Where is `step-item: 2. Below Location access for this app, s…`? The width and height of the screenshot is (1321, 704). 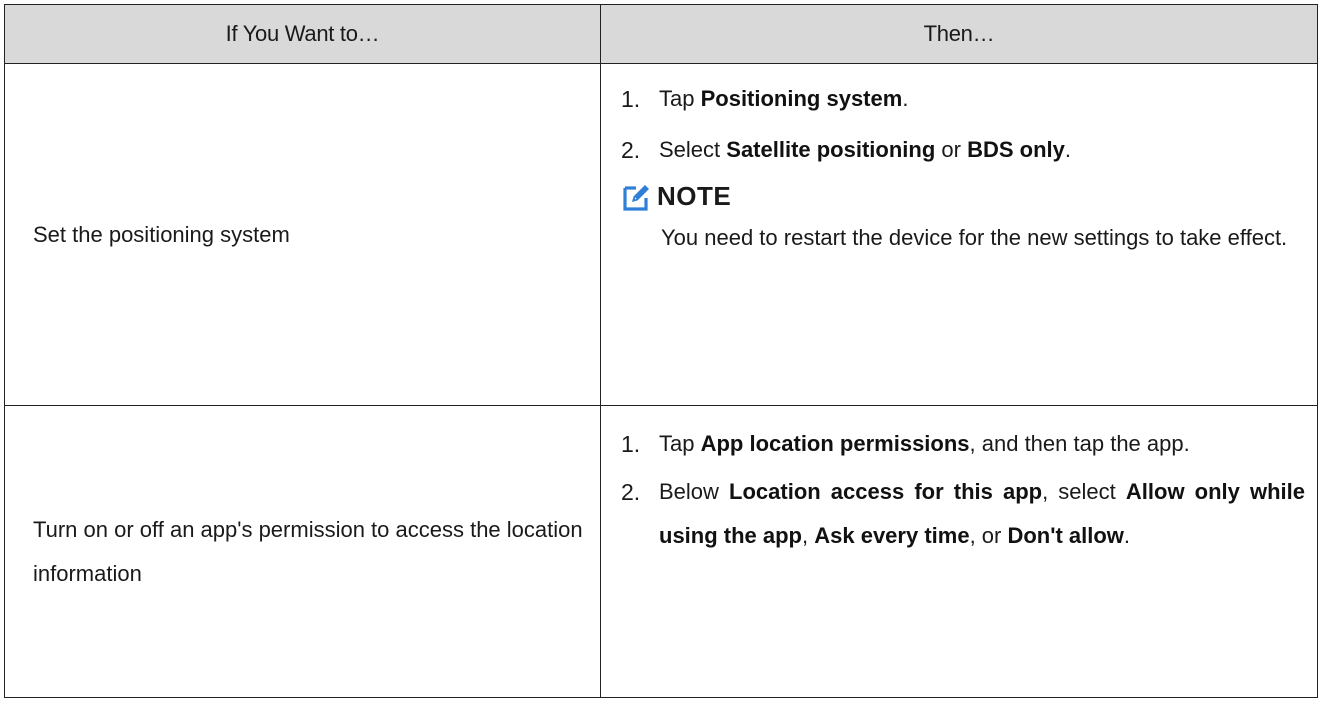
step-item: 2. Below Location access for this app, s… is located at coordinates (963, 514).